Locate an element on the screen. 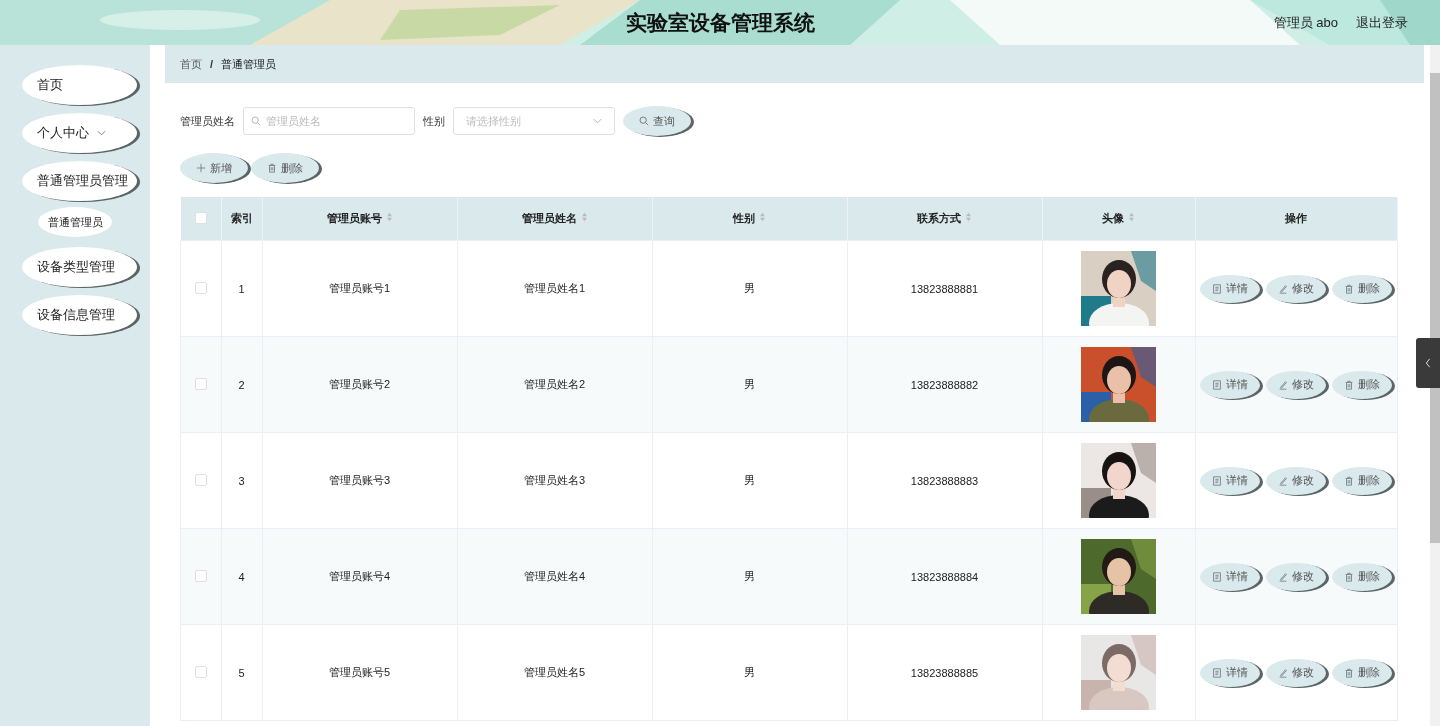 This screenshot has height=726, width=1440. column-header: 头像 is located at coordinates (1118, 219).